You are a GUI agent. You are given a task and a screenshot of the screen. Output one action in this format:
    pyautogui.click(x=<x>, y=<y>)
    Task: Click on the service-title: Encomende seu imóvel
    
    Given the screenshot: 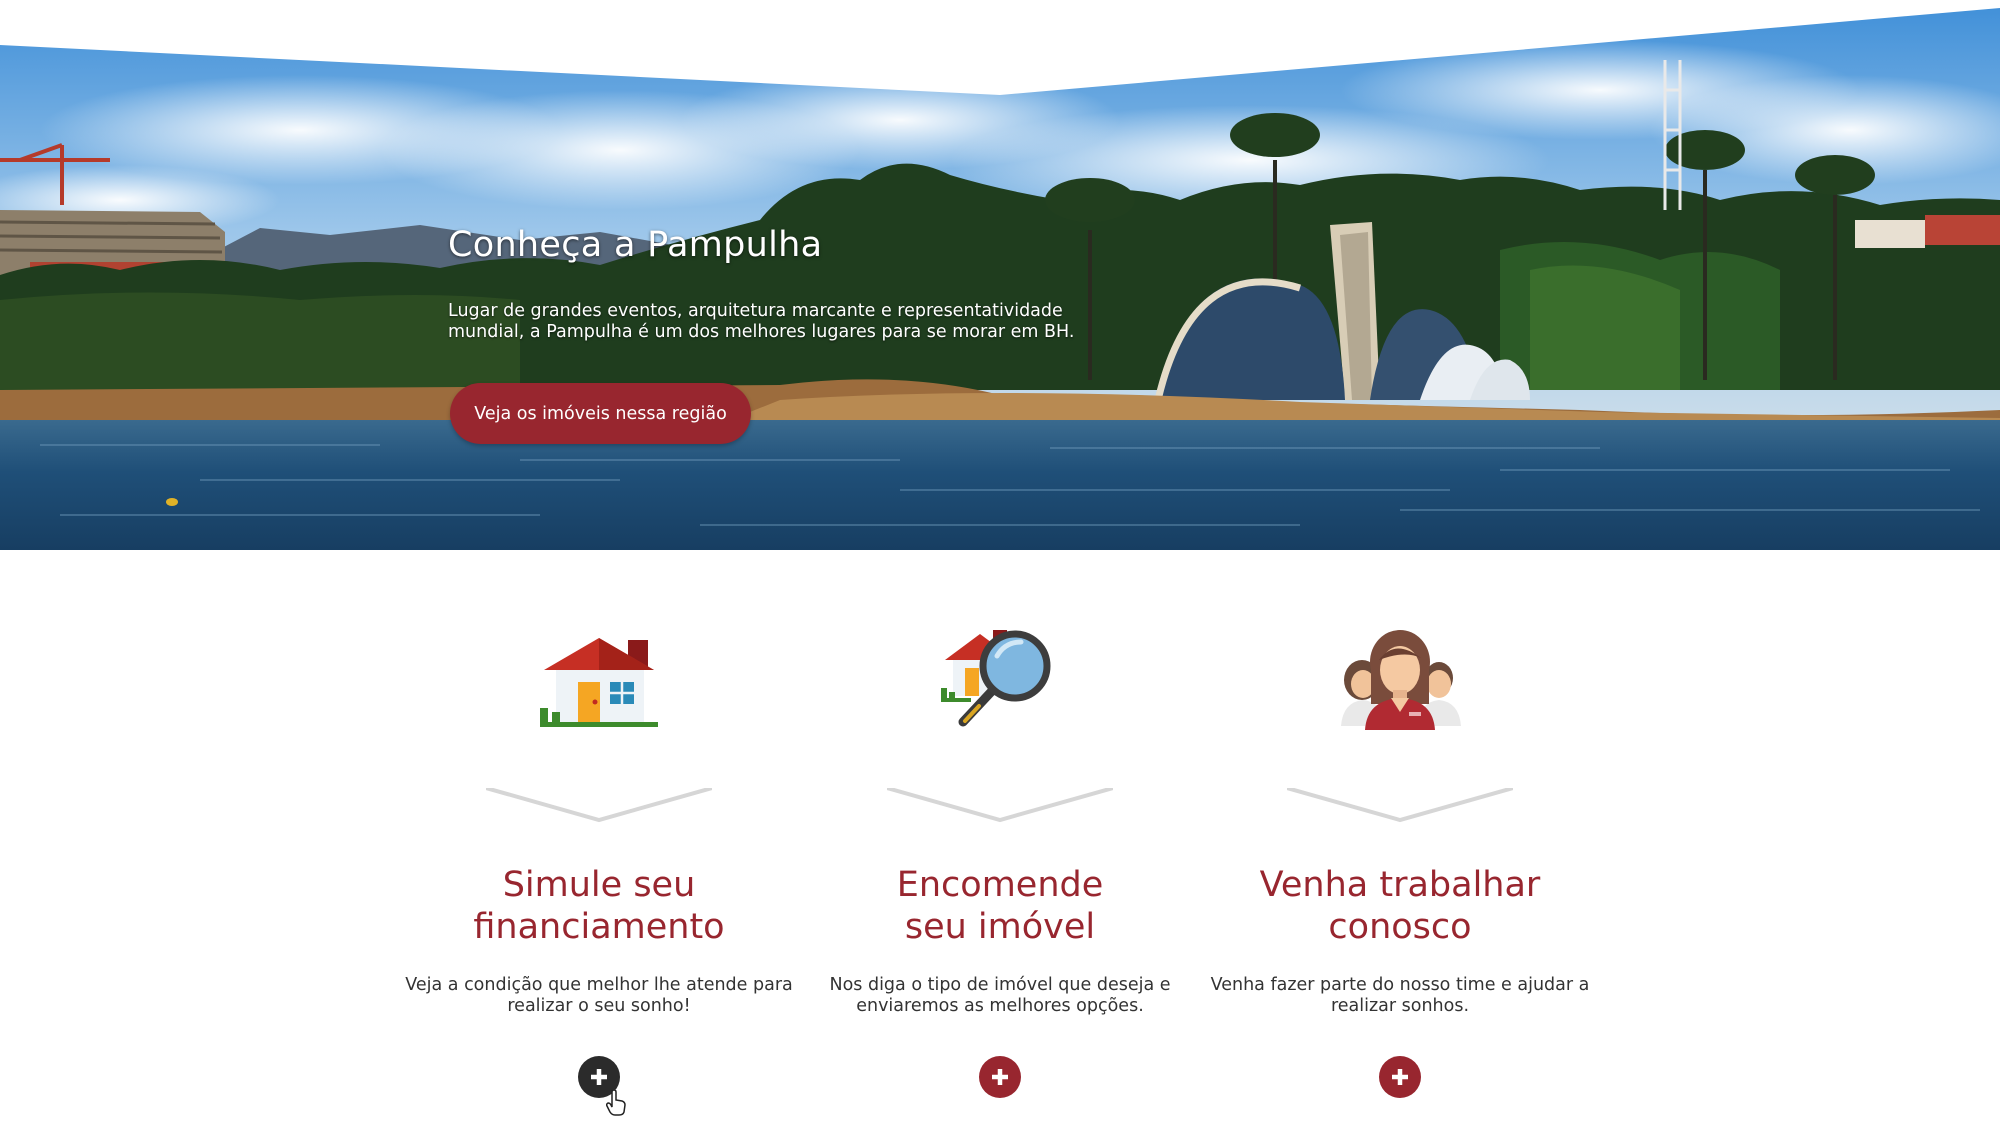 What is the action you would take?
    pyautogui.click(x=1000, y=906)
    